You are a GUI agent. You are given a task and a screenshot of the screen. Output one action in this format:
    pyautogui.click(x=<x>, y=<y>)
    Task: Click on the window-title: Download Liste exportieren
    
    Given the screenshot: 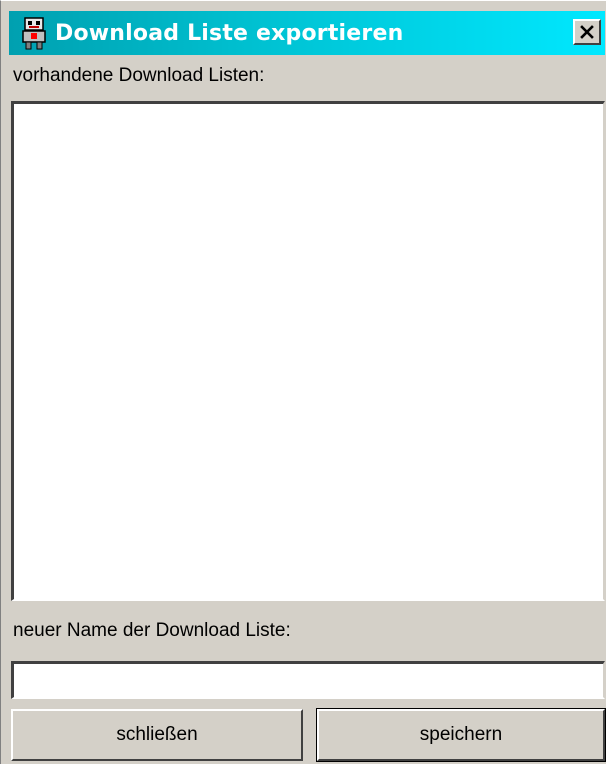 What is the action you would take?
    pyautogui.click(x=229, y=33)
    